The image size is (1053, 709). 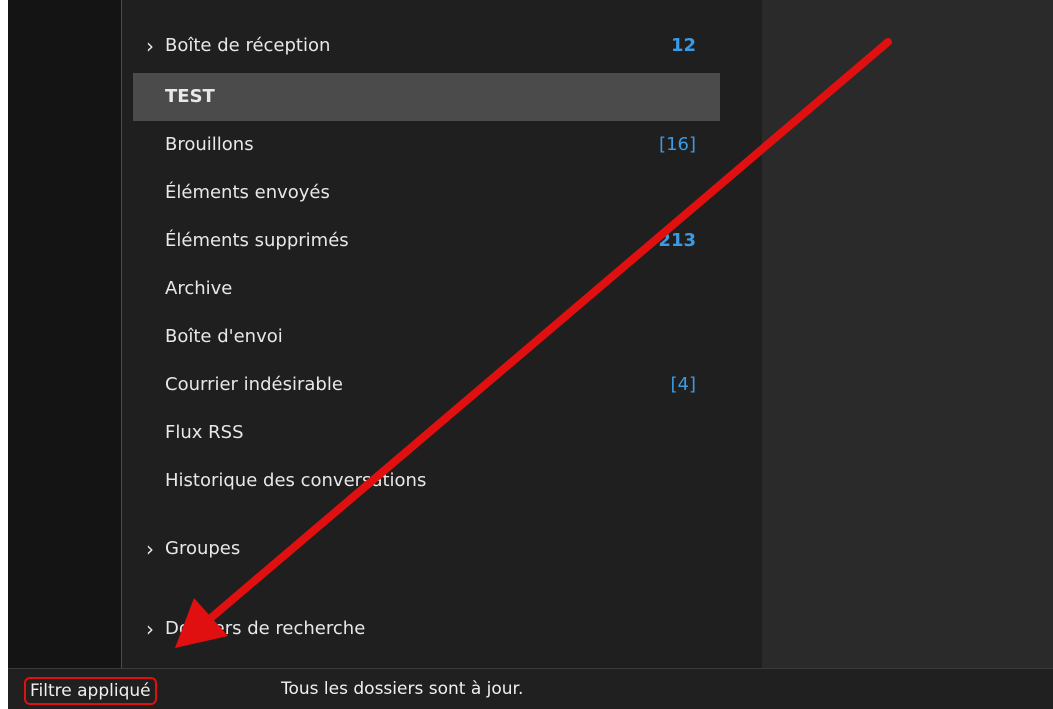 I want to click on folder-item-archive: Archive, so click(x=426, y=289).